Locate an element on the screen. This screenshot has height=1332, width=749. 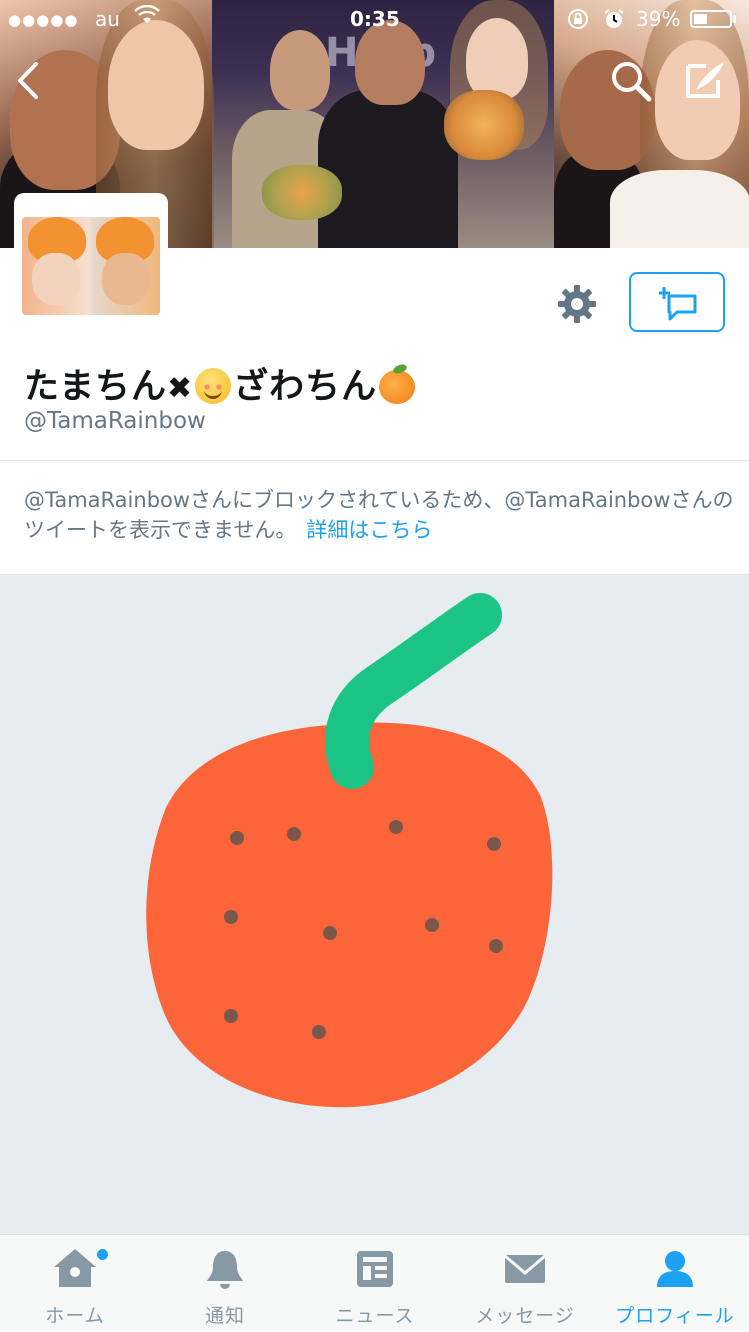
status-time: 0:35 is located at coordinates (375, 19).